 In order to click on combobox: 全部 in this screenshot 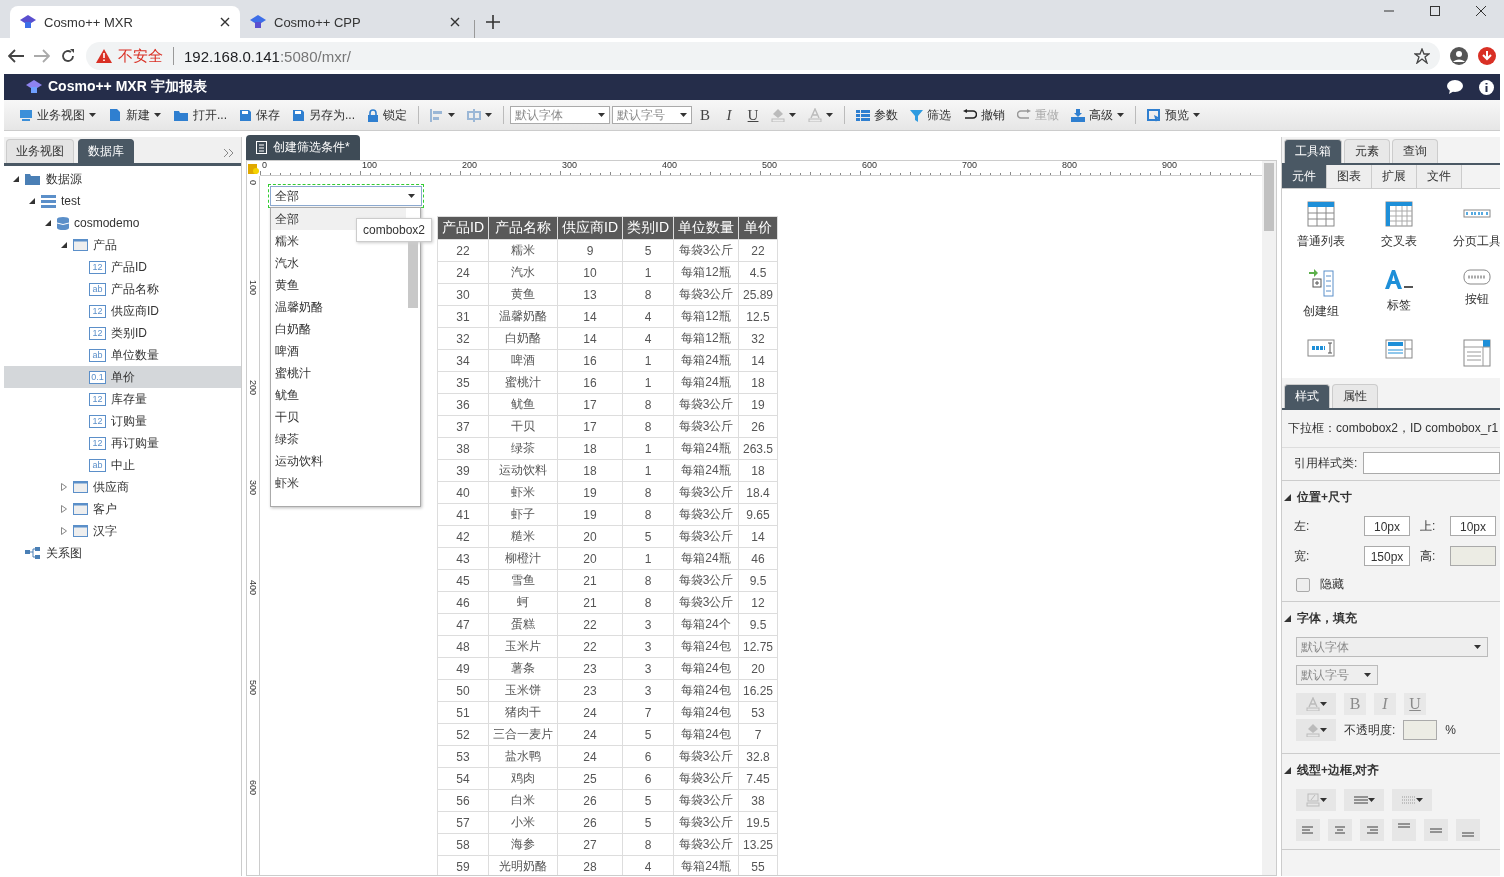, I will do `click(346, 196)`.